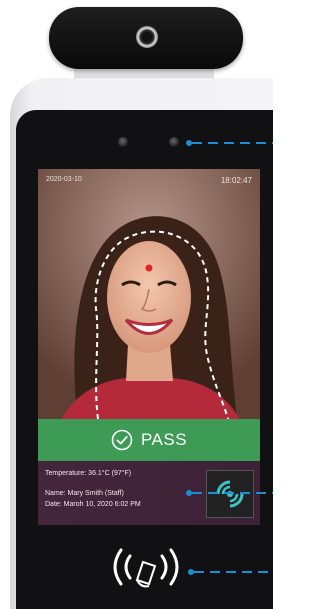  I want to click on nfc-hand-wave-icon, so click(146, 568).